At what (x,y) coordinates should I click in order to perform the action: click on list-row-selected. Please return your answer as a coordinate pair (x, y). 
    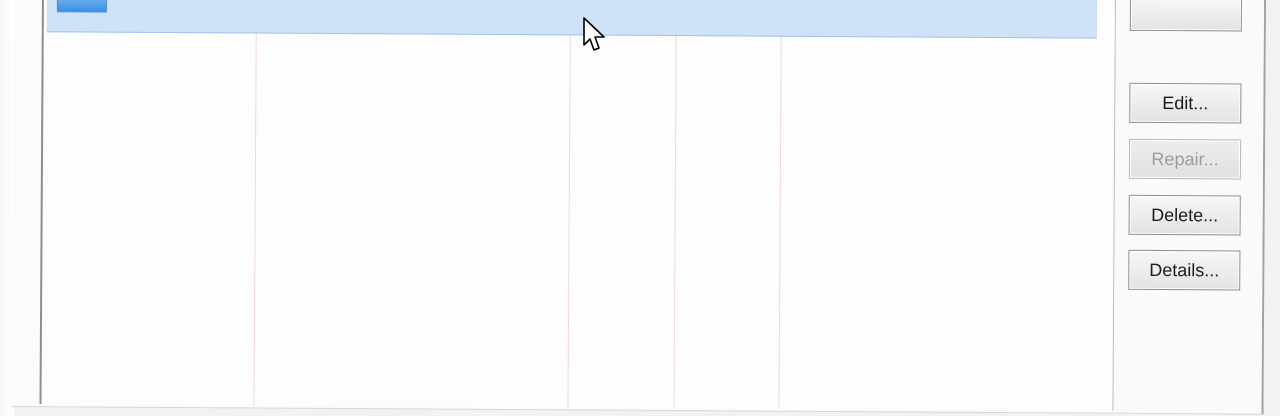
    Looking at the image, I should click on (571, 19).